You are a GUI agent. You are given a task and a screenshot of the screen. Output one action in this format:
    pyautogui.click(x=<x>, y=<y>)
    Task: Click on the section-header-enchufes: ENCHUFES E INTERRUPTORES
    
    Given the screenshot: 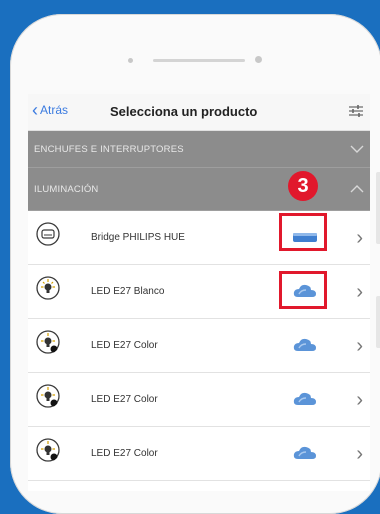 What is the action you would take?
    pyautogui.click(x=199, y=149)
    